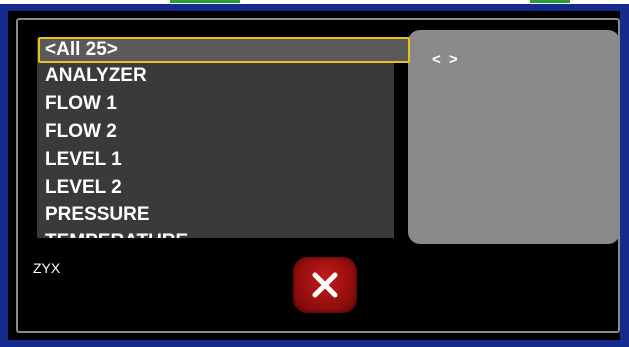  Describe the element at coordinates (77, 103) in the screenshot. I see `list-item-flow-1: FLOW 1` at that location.